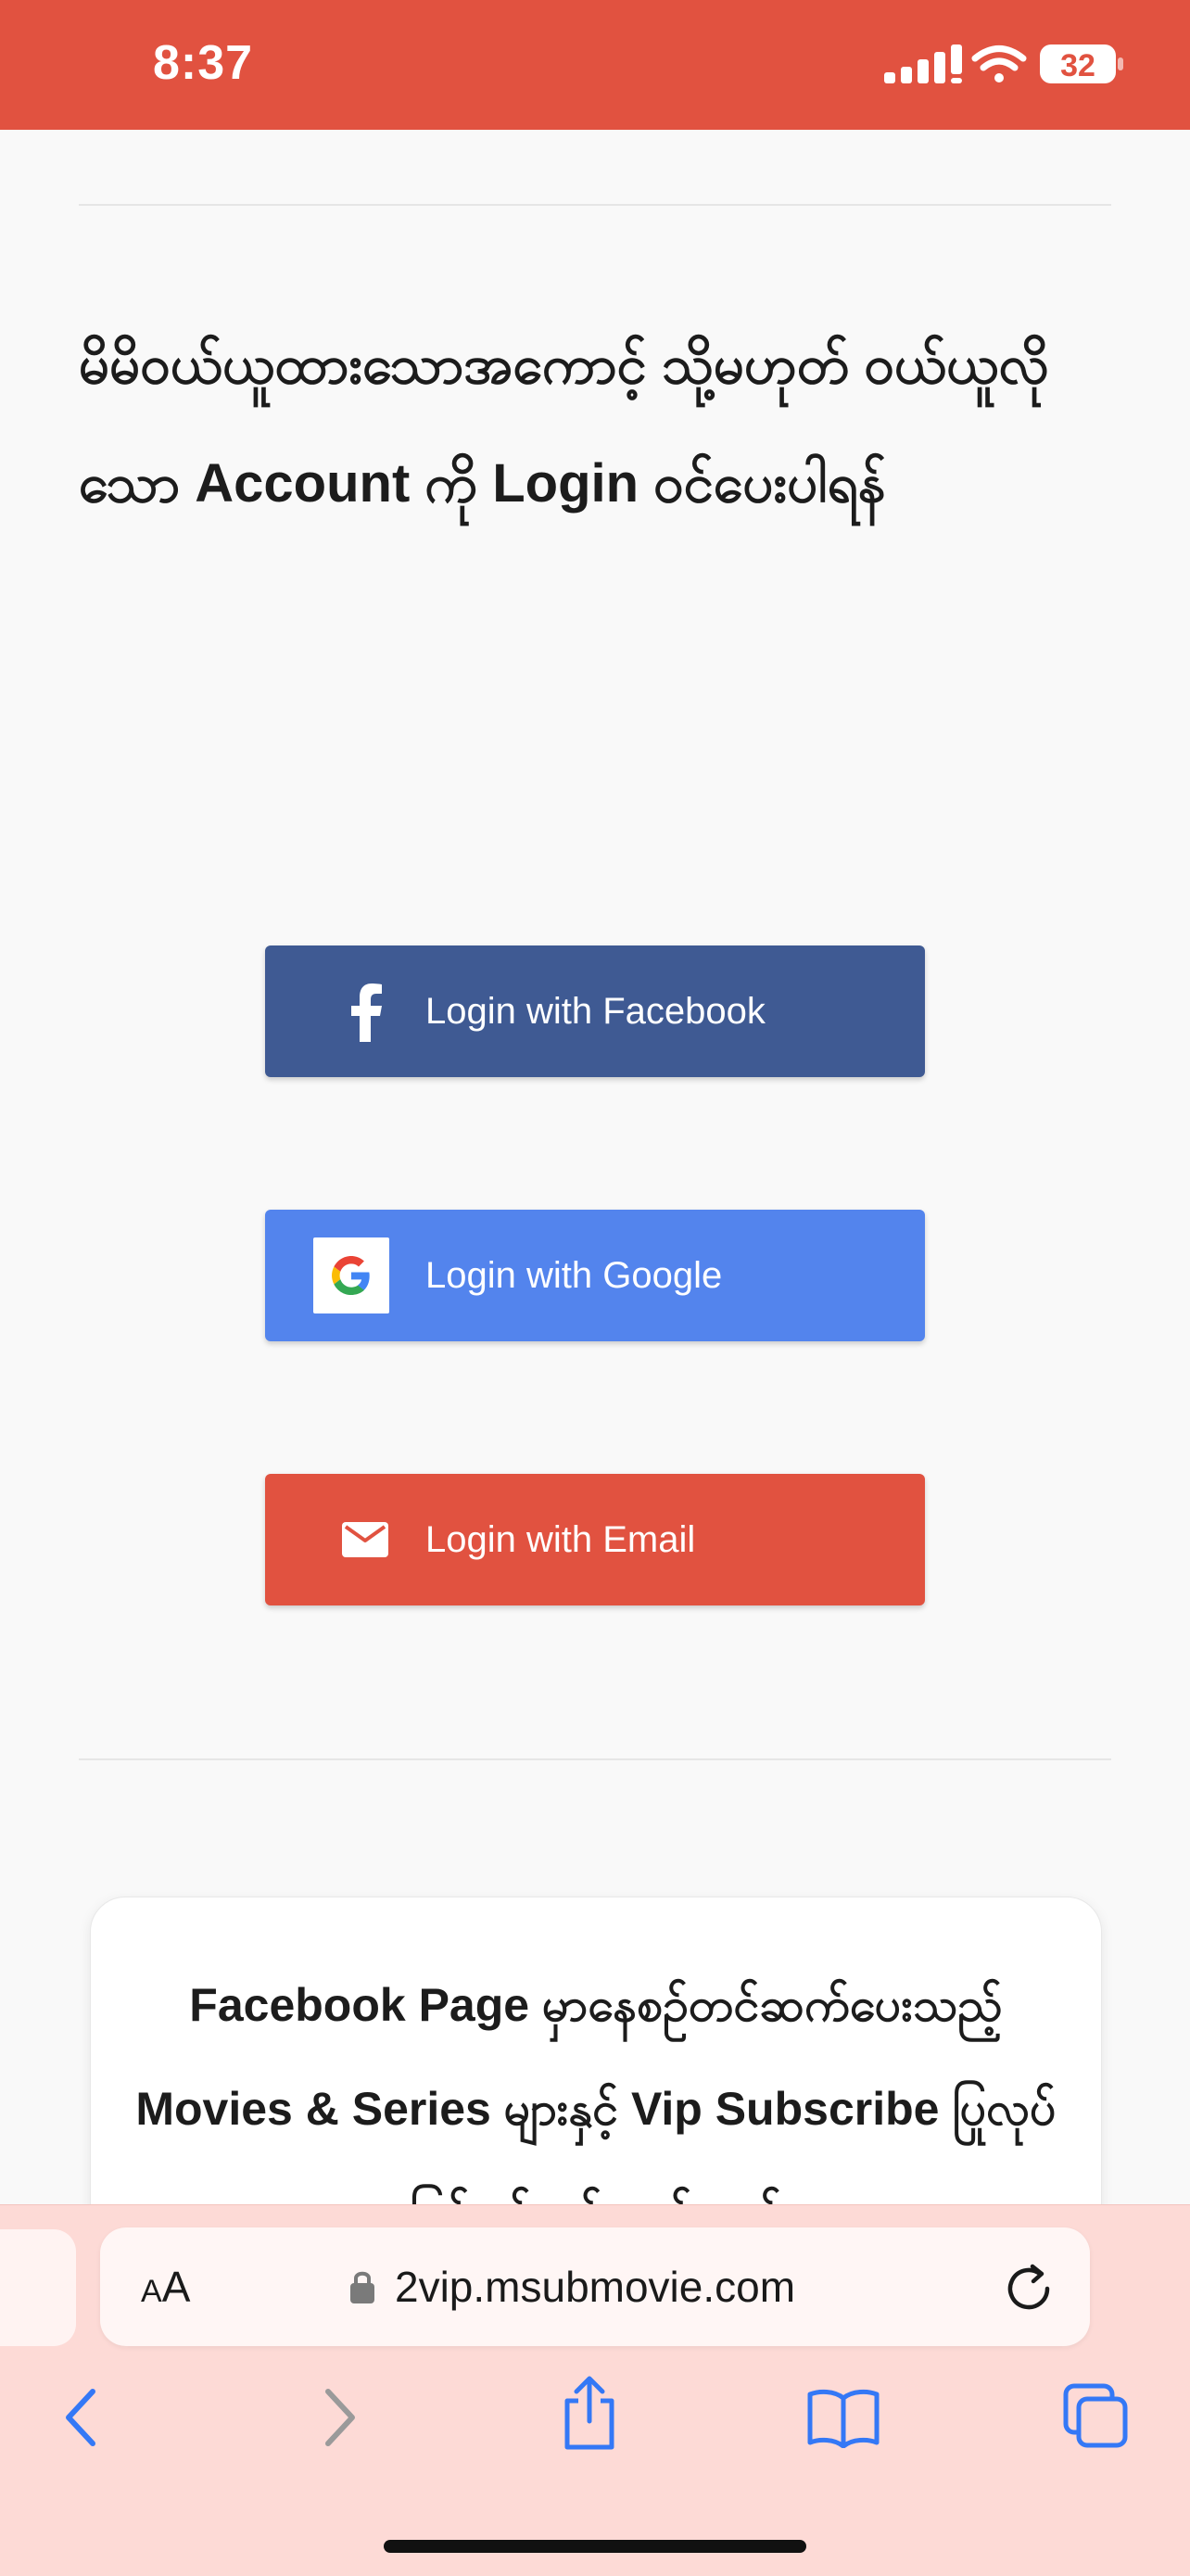 The width and height of the screenshot is (1190, 2576). I want to click on email-icon, so click(365, 1539).